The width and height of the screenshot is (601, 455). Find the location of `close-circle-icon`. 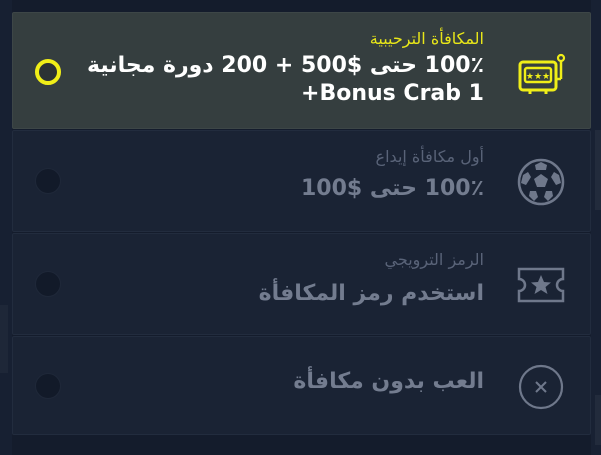

close-circle-icon is located at coordinates (541, 387).